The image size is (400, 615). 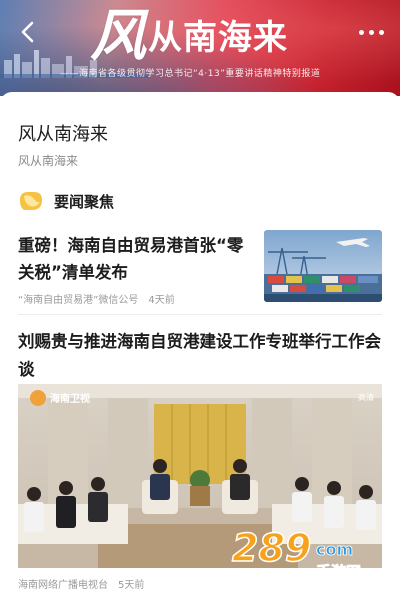 What do you see at coordinates (138, 259) in the screenshot?
I see `article-title: 重磅！海南自由贸易港首张“零关税”清单发布` at bounding box center [138, 259].